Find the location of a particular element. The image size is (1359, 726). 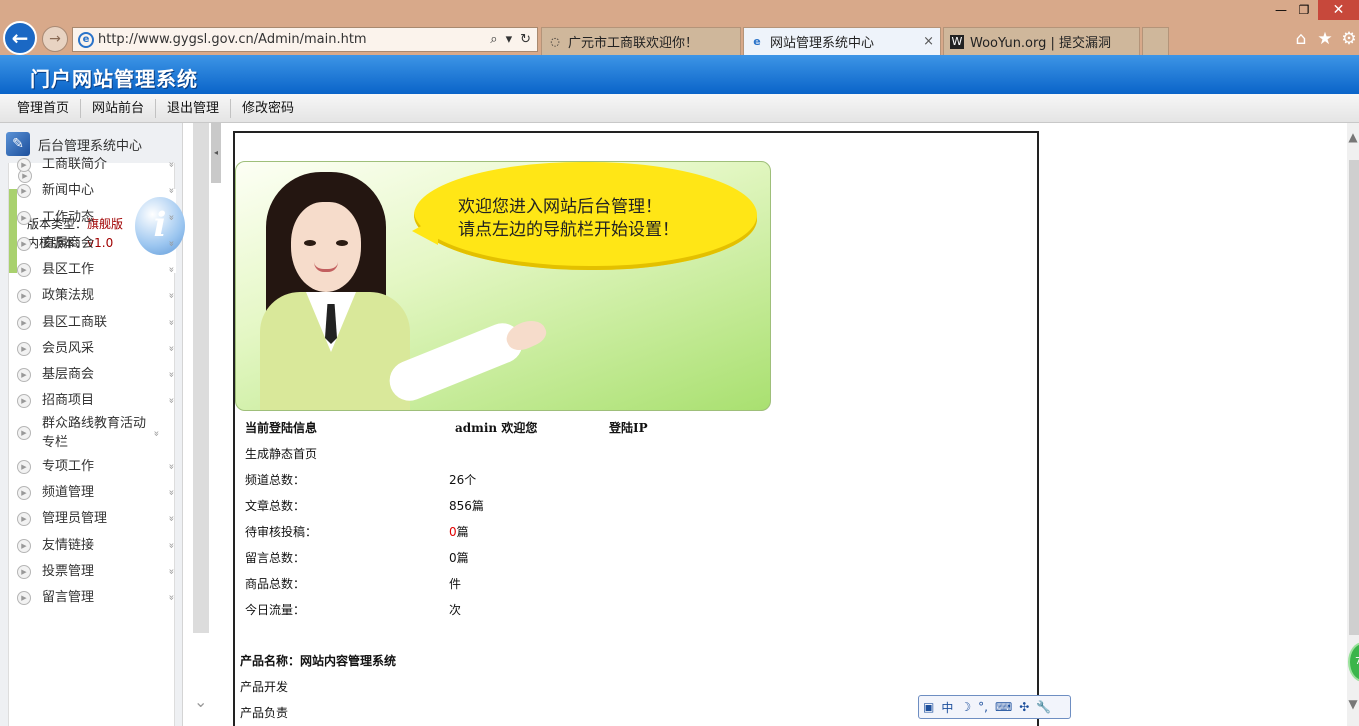

address-text: http://www.gygsl.gov.cn/Admin/main.htm is located at coordinates (294, 39).